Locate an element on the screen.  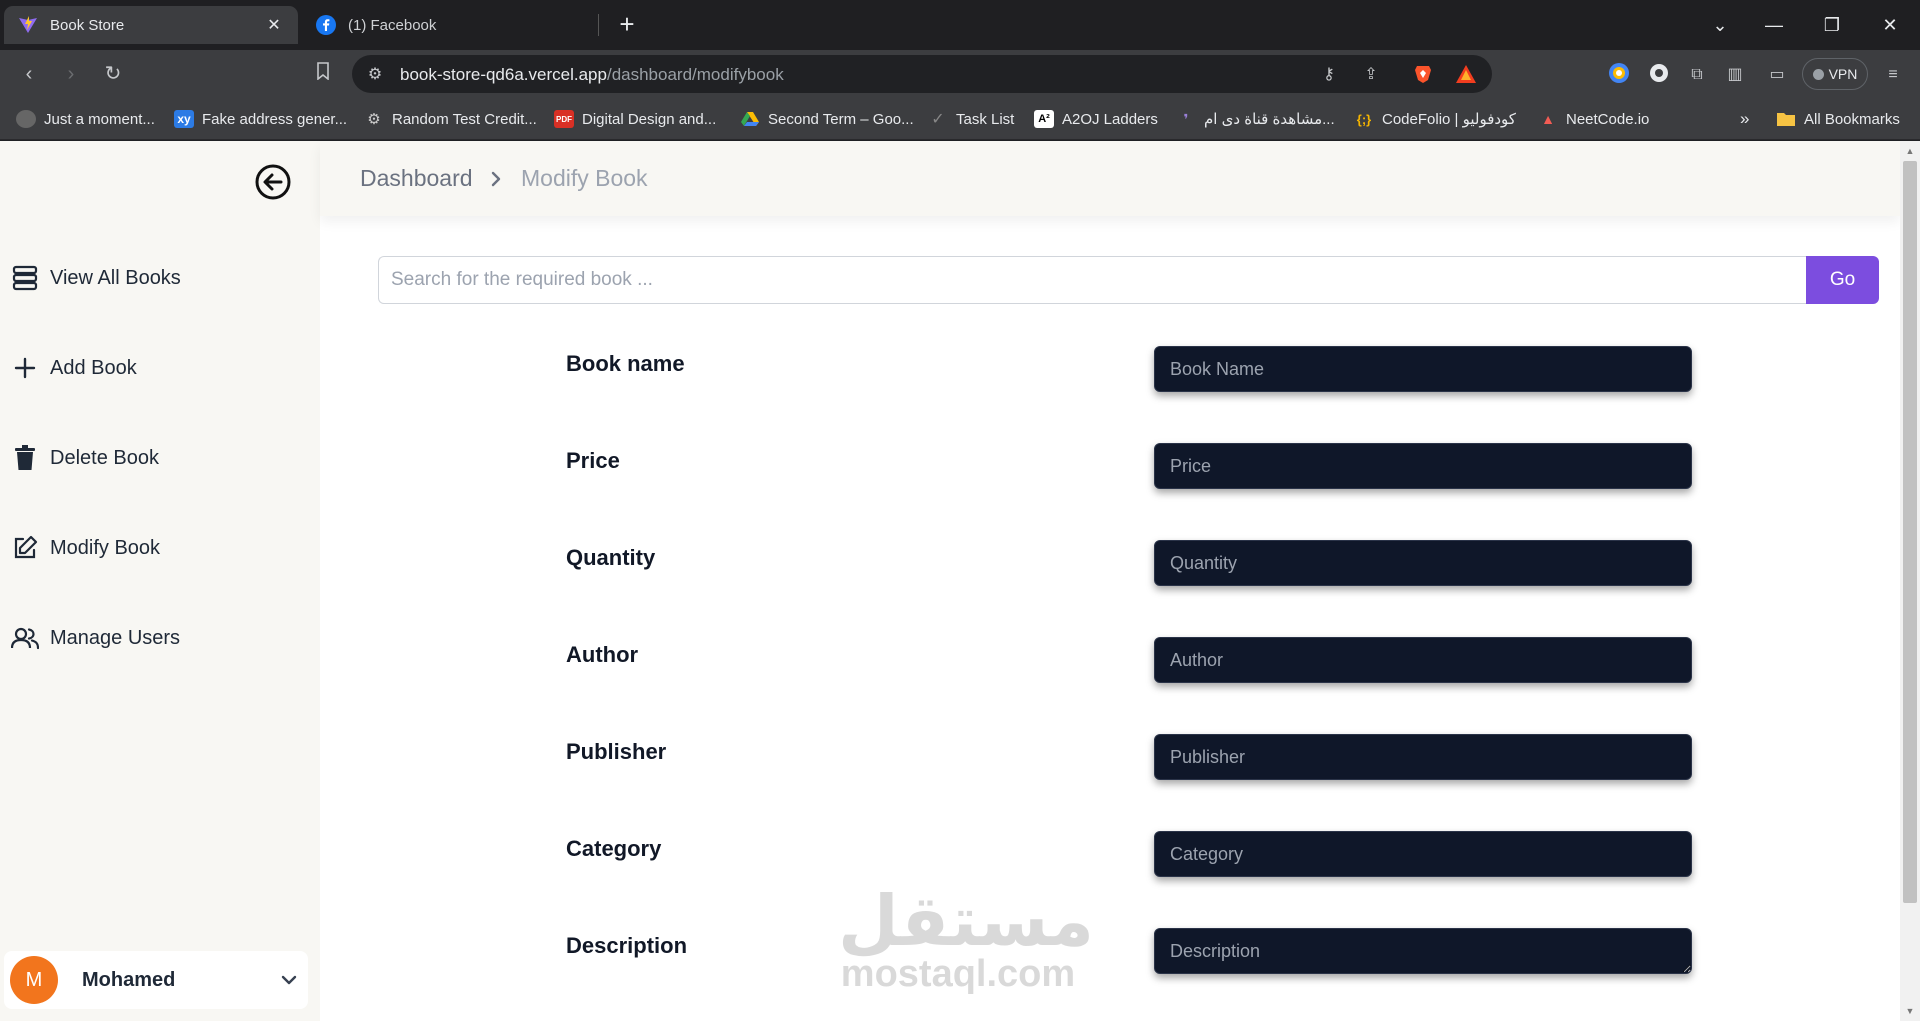
author-field is located at coordinates (1423, 660).